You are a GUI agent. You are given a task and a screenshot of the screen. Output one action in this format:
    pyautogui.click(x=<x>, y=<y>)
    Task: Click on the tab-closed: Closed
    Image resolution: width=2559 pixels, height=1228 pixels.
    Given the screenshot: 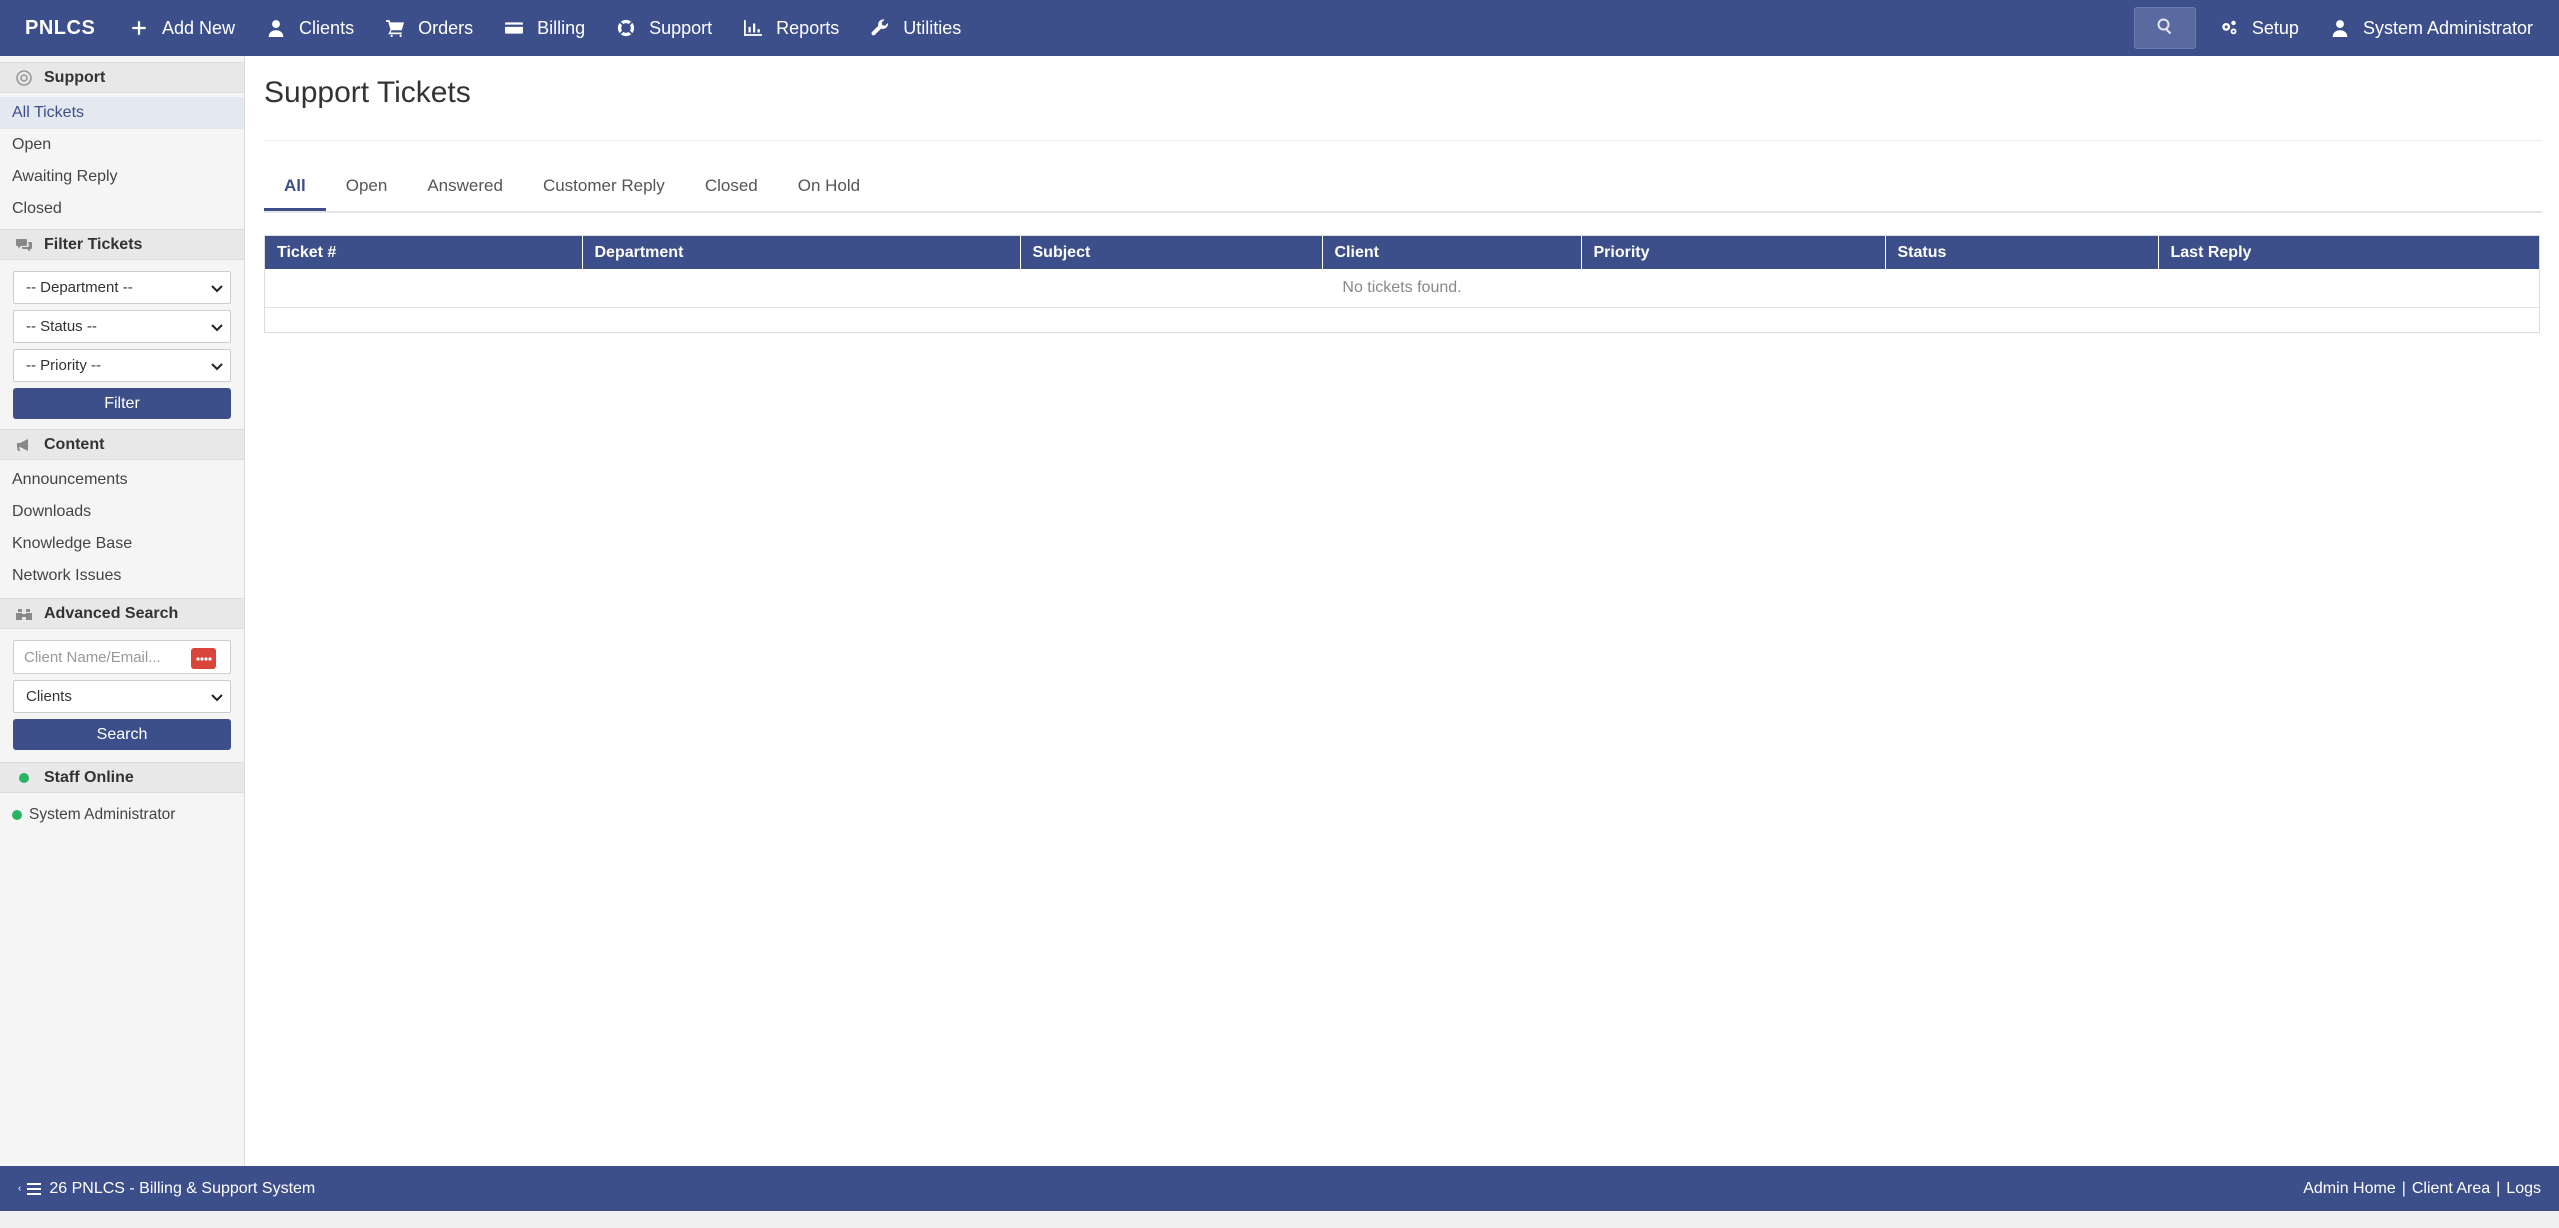 What is the action you would take?
    pyautogui.click(x=731, y=187)
    